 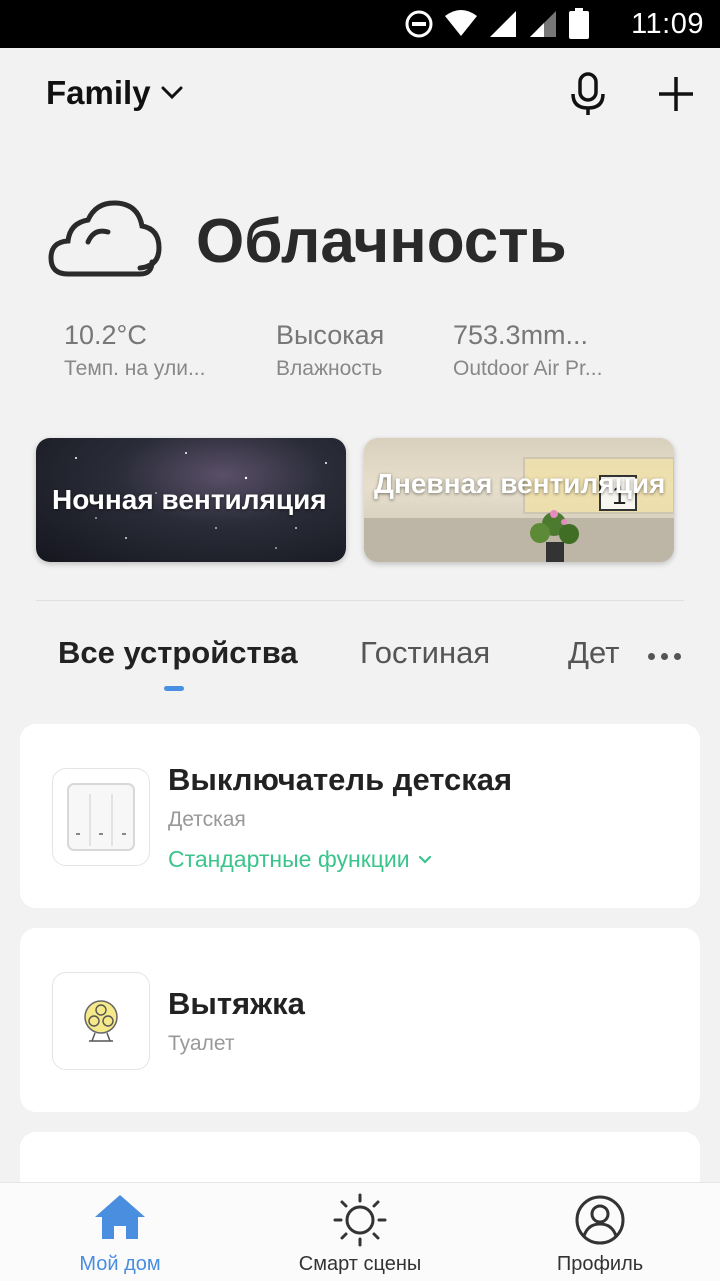 I want to click on status-icons, so click(x=497, y=24).